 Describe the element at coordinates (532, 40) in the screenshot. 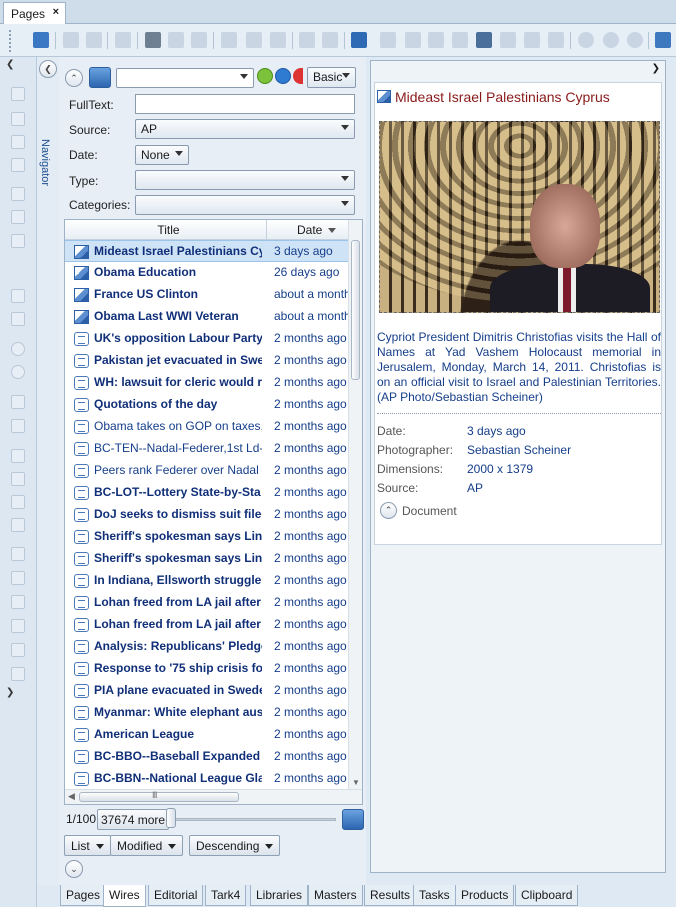

I see `blank-page-icon` at that location.